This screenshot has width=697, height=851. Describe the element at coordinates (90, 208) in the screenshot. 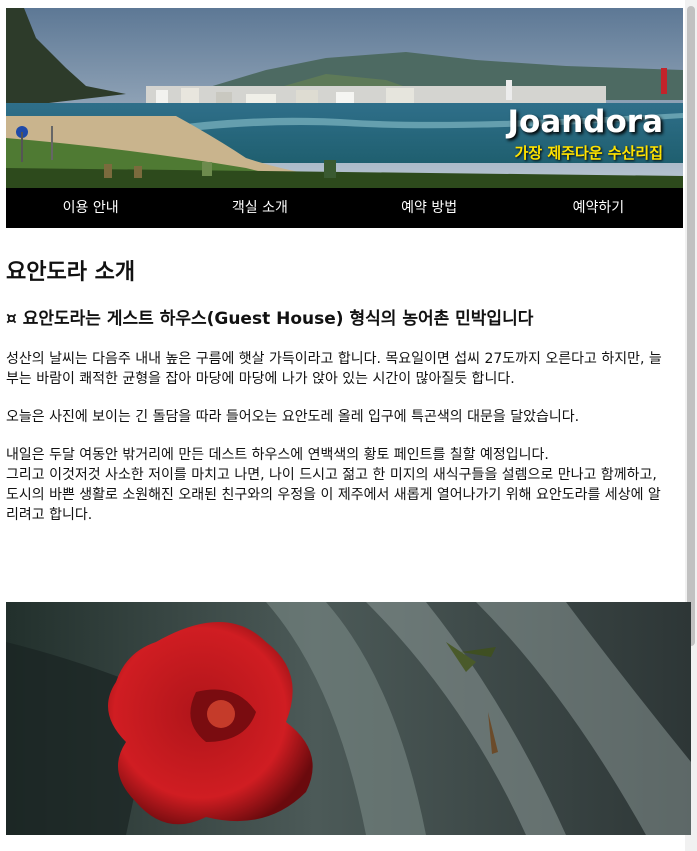

I see `nav-item-usage-guide: 이용 안내` at that location.